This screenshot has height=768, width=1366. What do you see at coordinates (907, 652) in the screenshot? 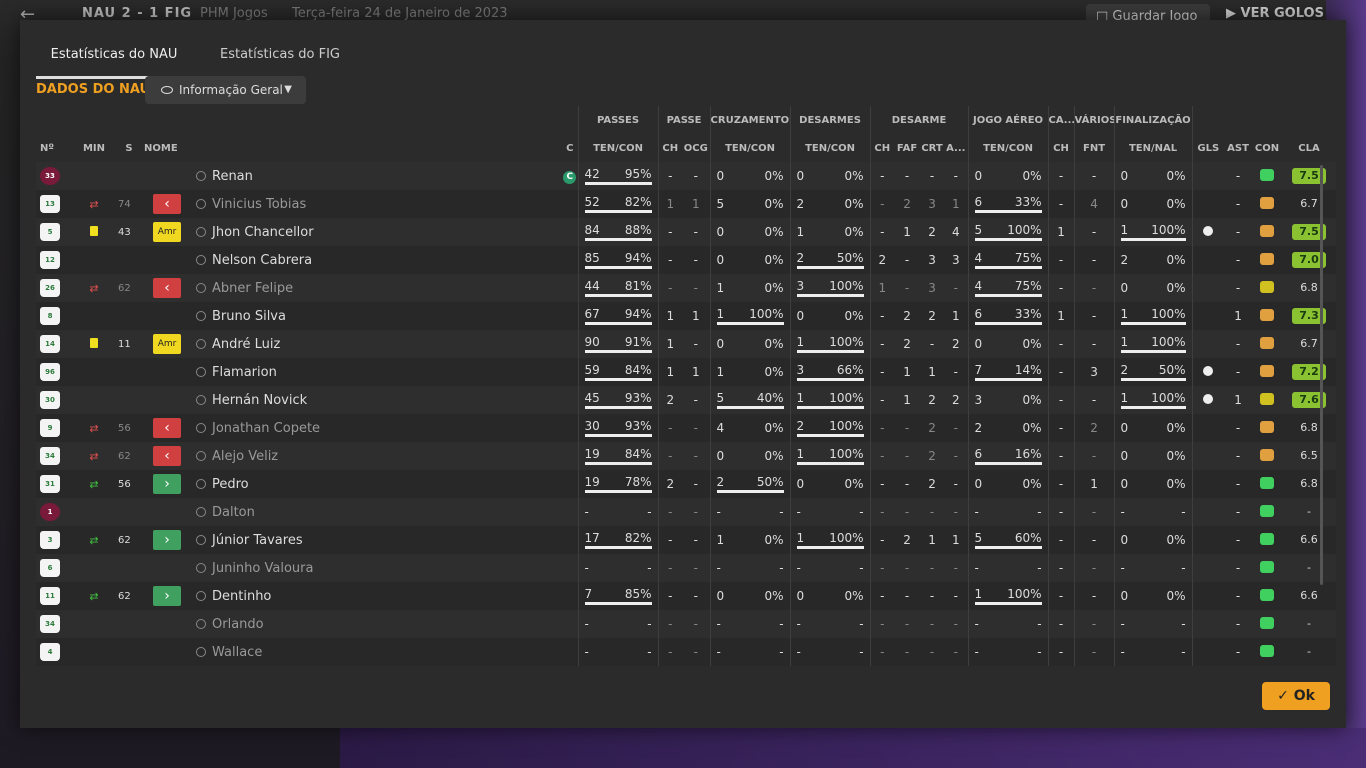
I see `cell-faf: -` at bounding box center [907, 652].